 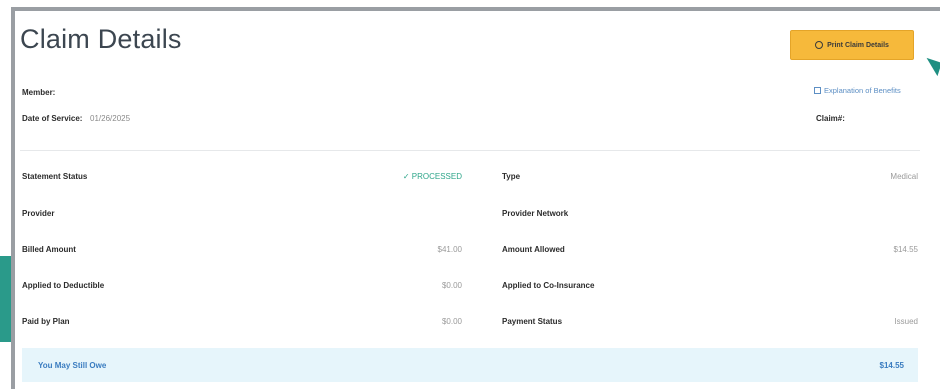 I want to click on applied-deductible-value: $0.00, so click(x=451, y=285).